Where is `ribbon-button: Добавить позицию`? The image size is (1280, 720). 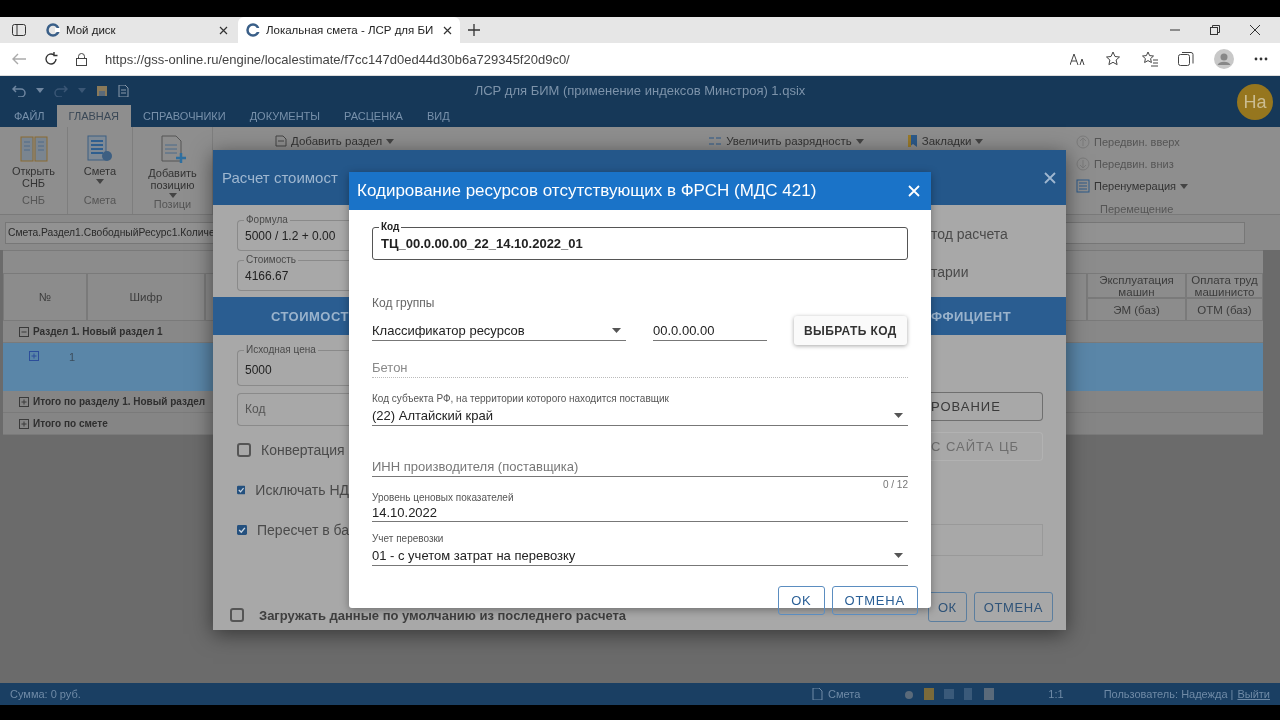
ribbon-button: Добавить позицию is located at coordinates (172, 162).